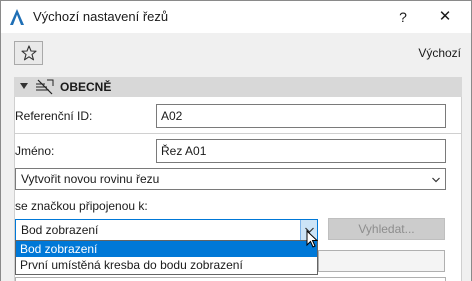 Image resolution: width=472 pixels, height=281 pixels. What do you see at coordinates (60, 230) in the screenshot?
I see `linked-marker-value: Bod zobrazení` at bounding box center [60, 230].